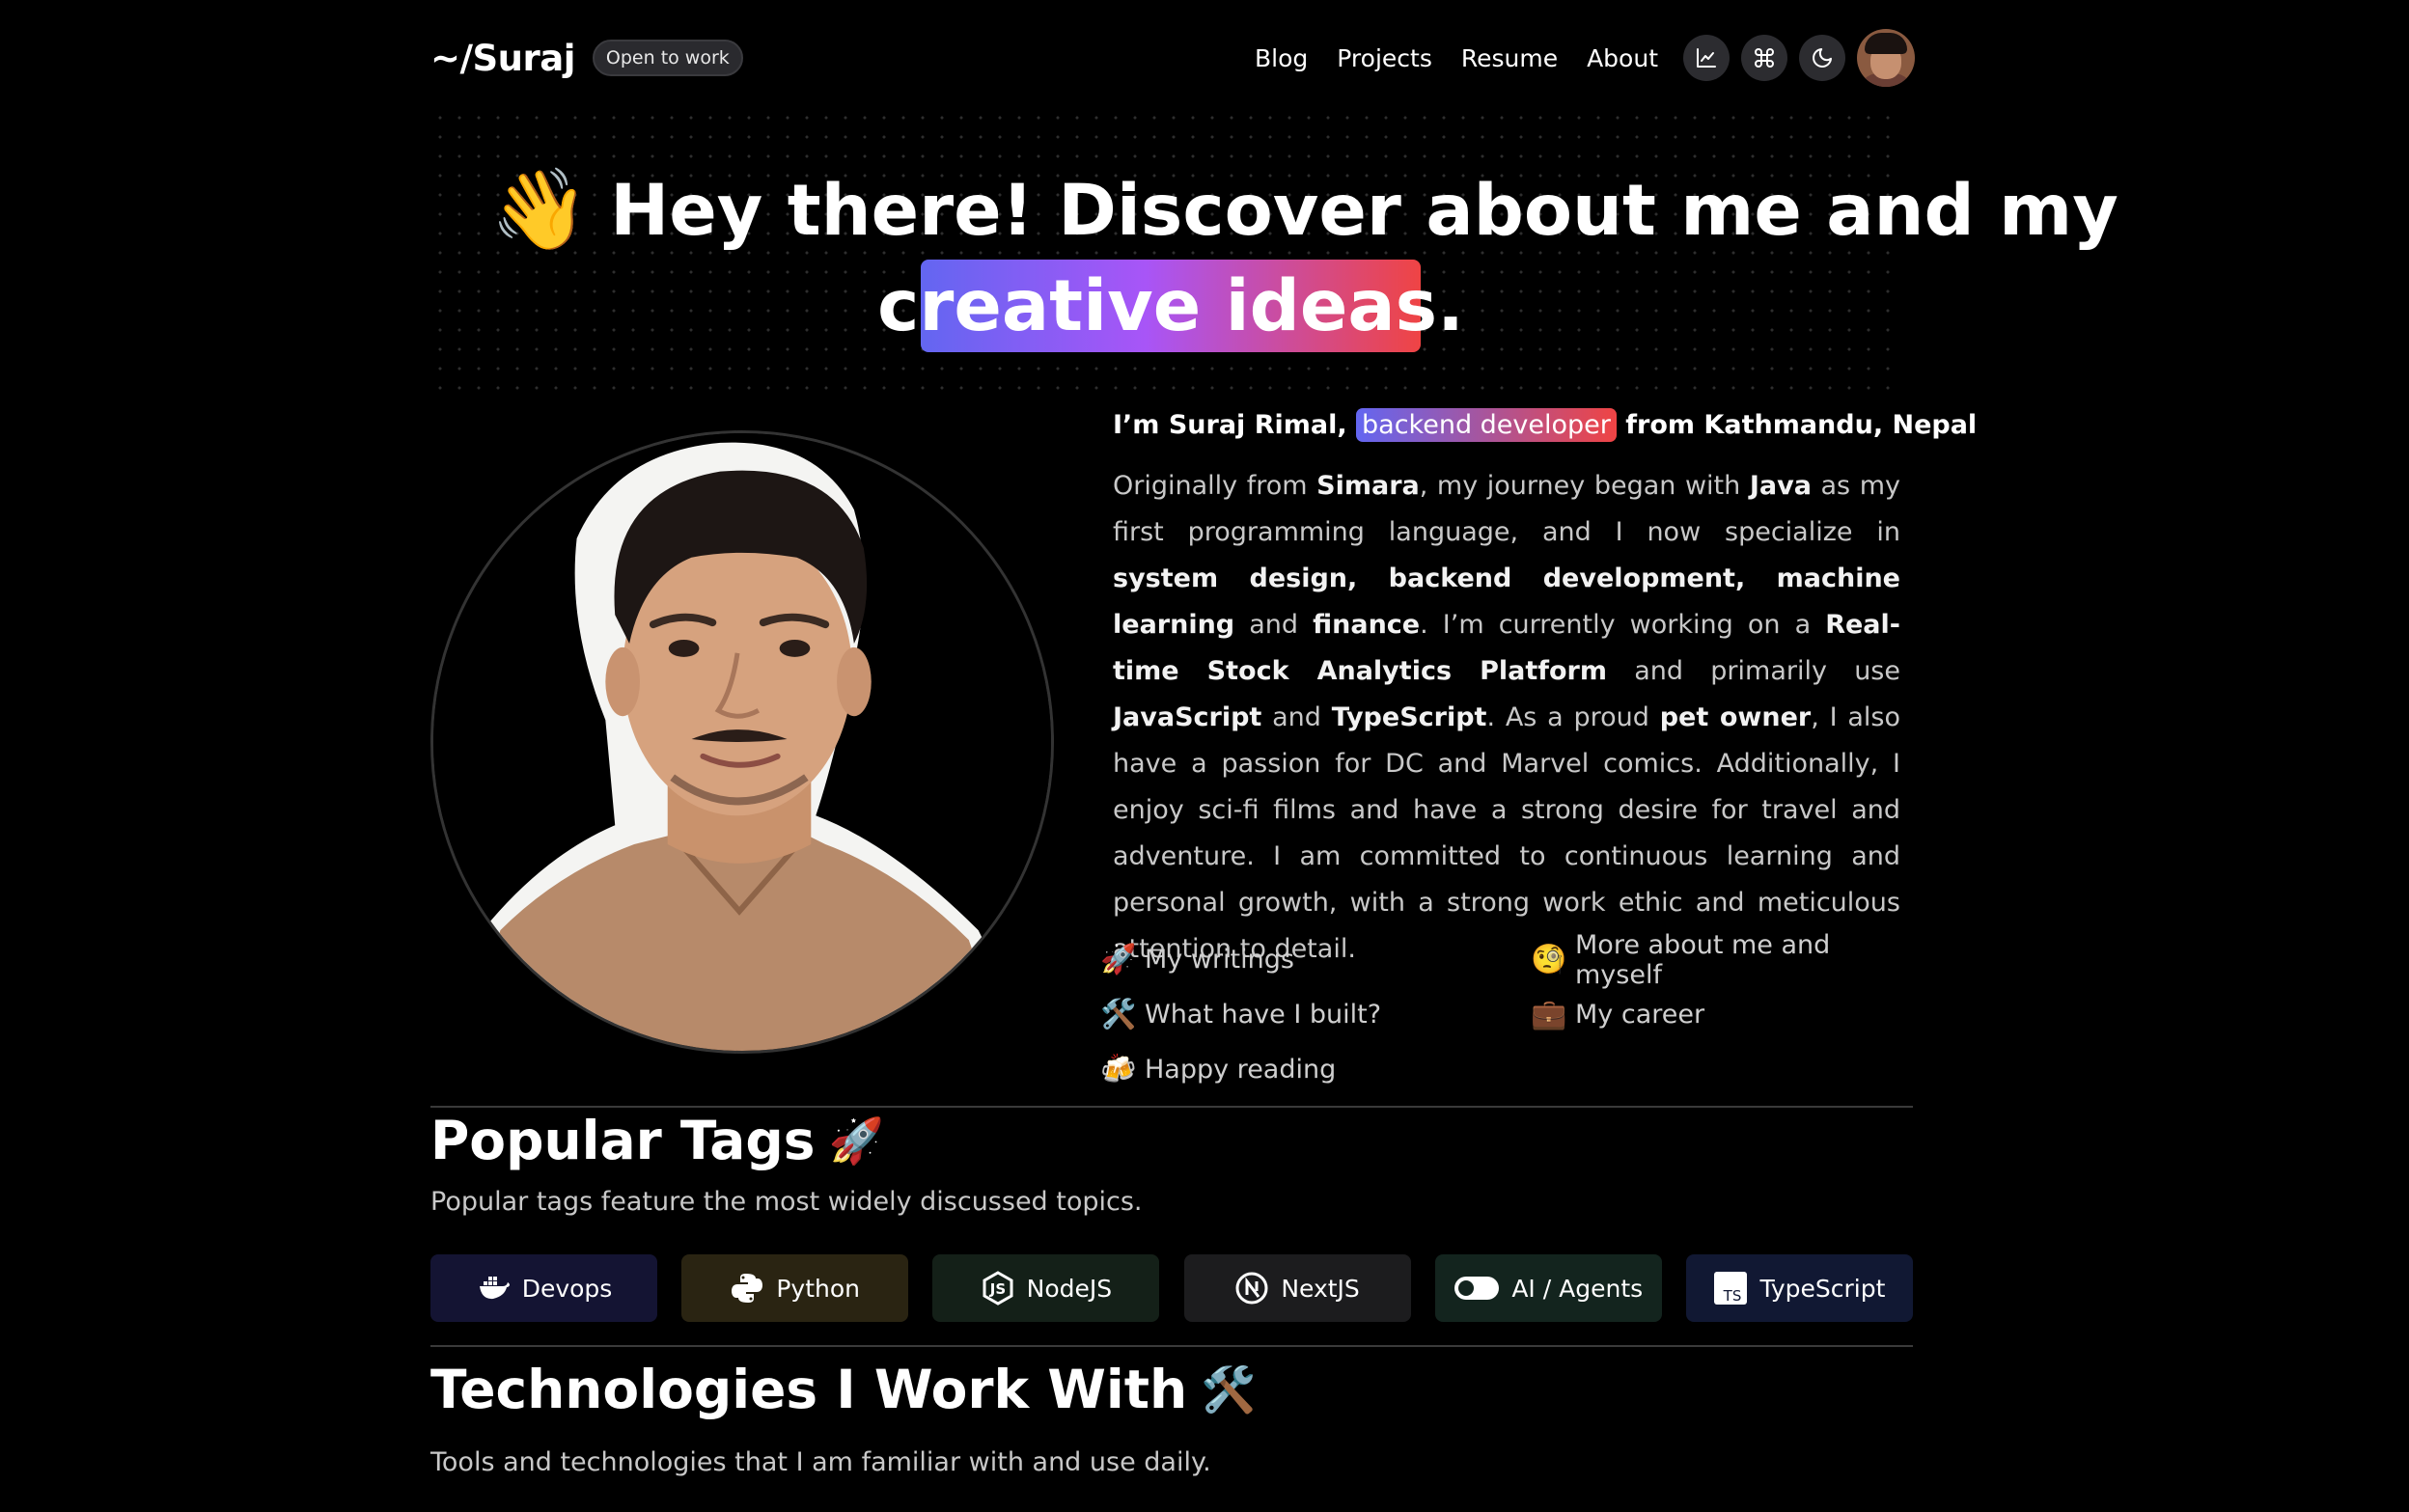 The height and width of the screenshot is (1512, 2409). I want to click on hero-heading-line1: Hey there! Discover about me and my, so click(1364, 210).